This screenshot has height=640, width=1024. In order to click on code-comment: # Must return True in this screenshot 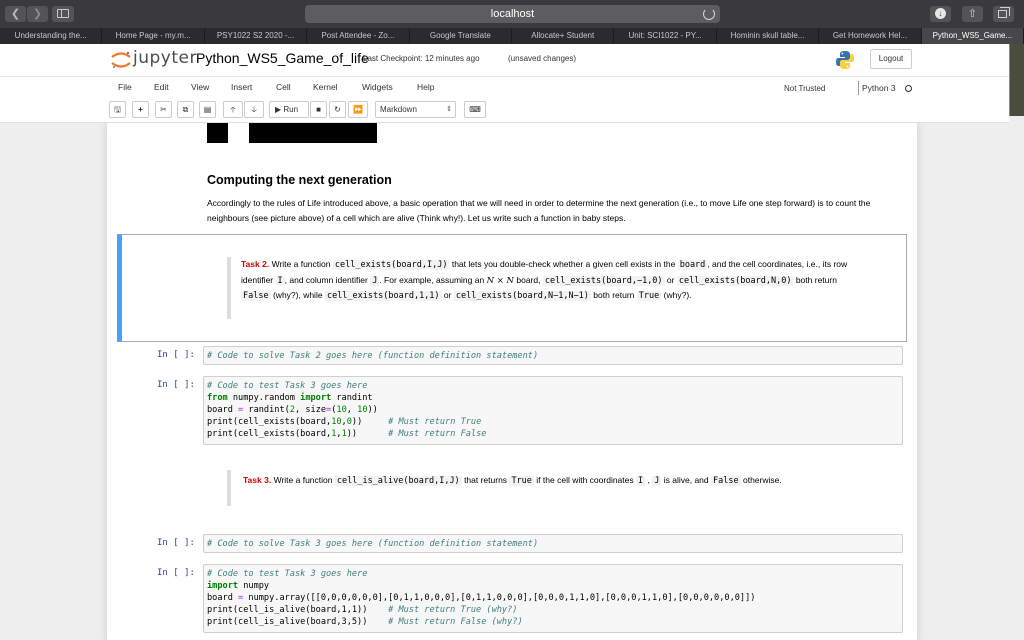, I will do `click(435, 422)`.